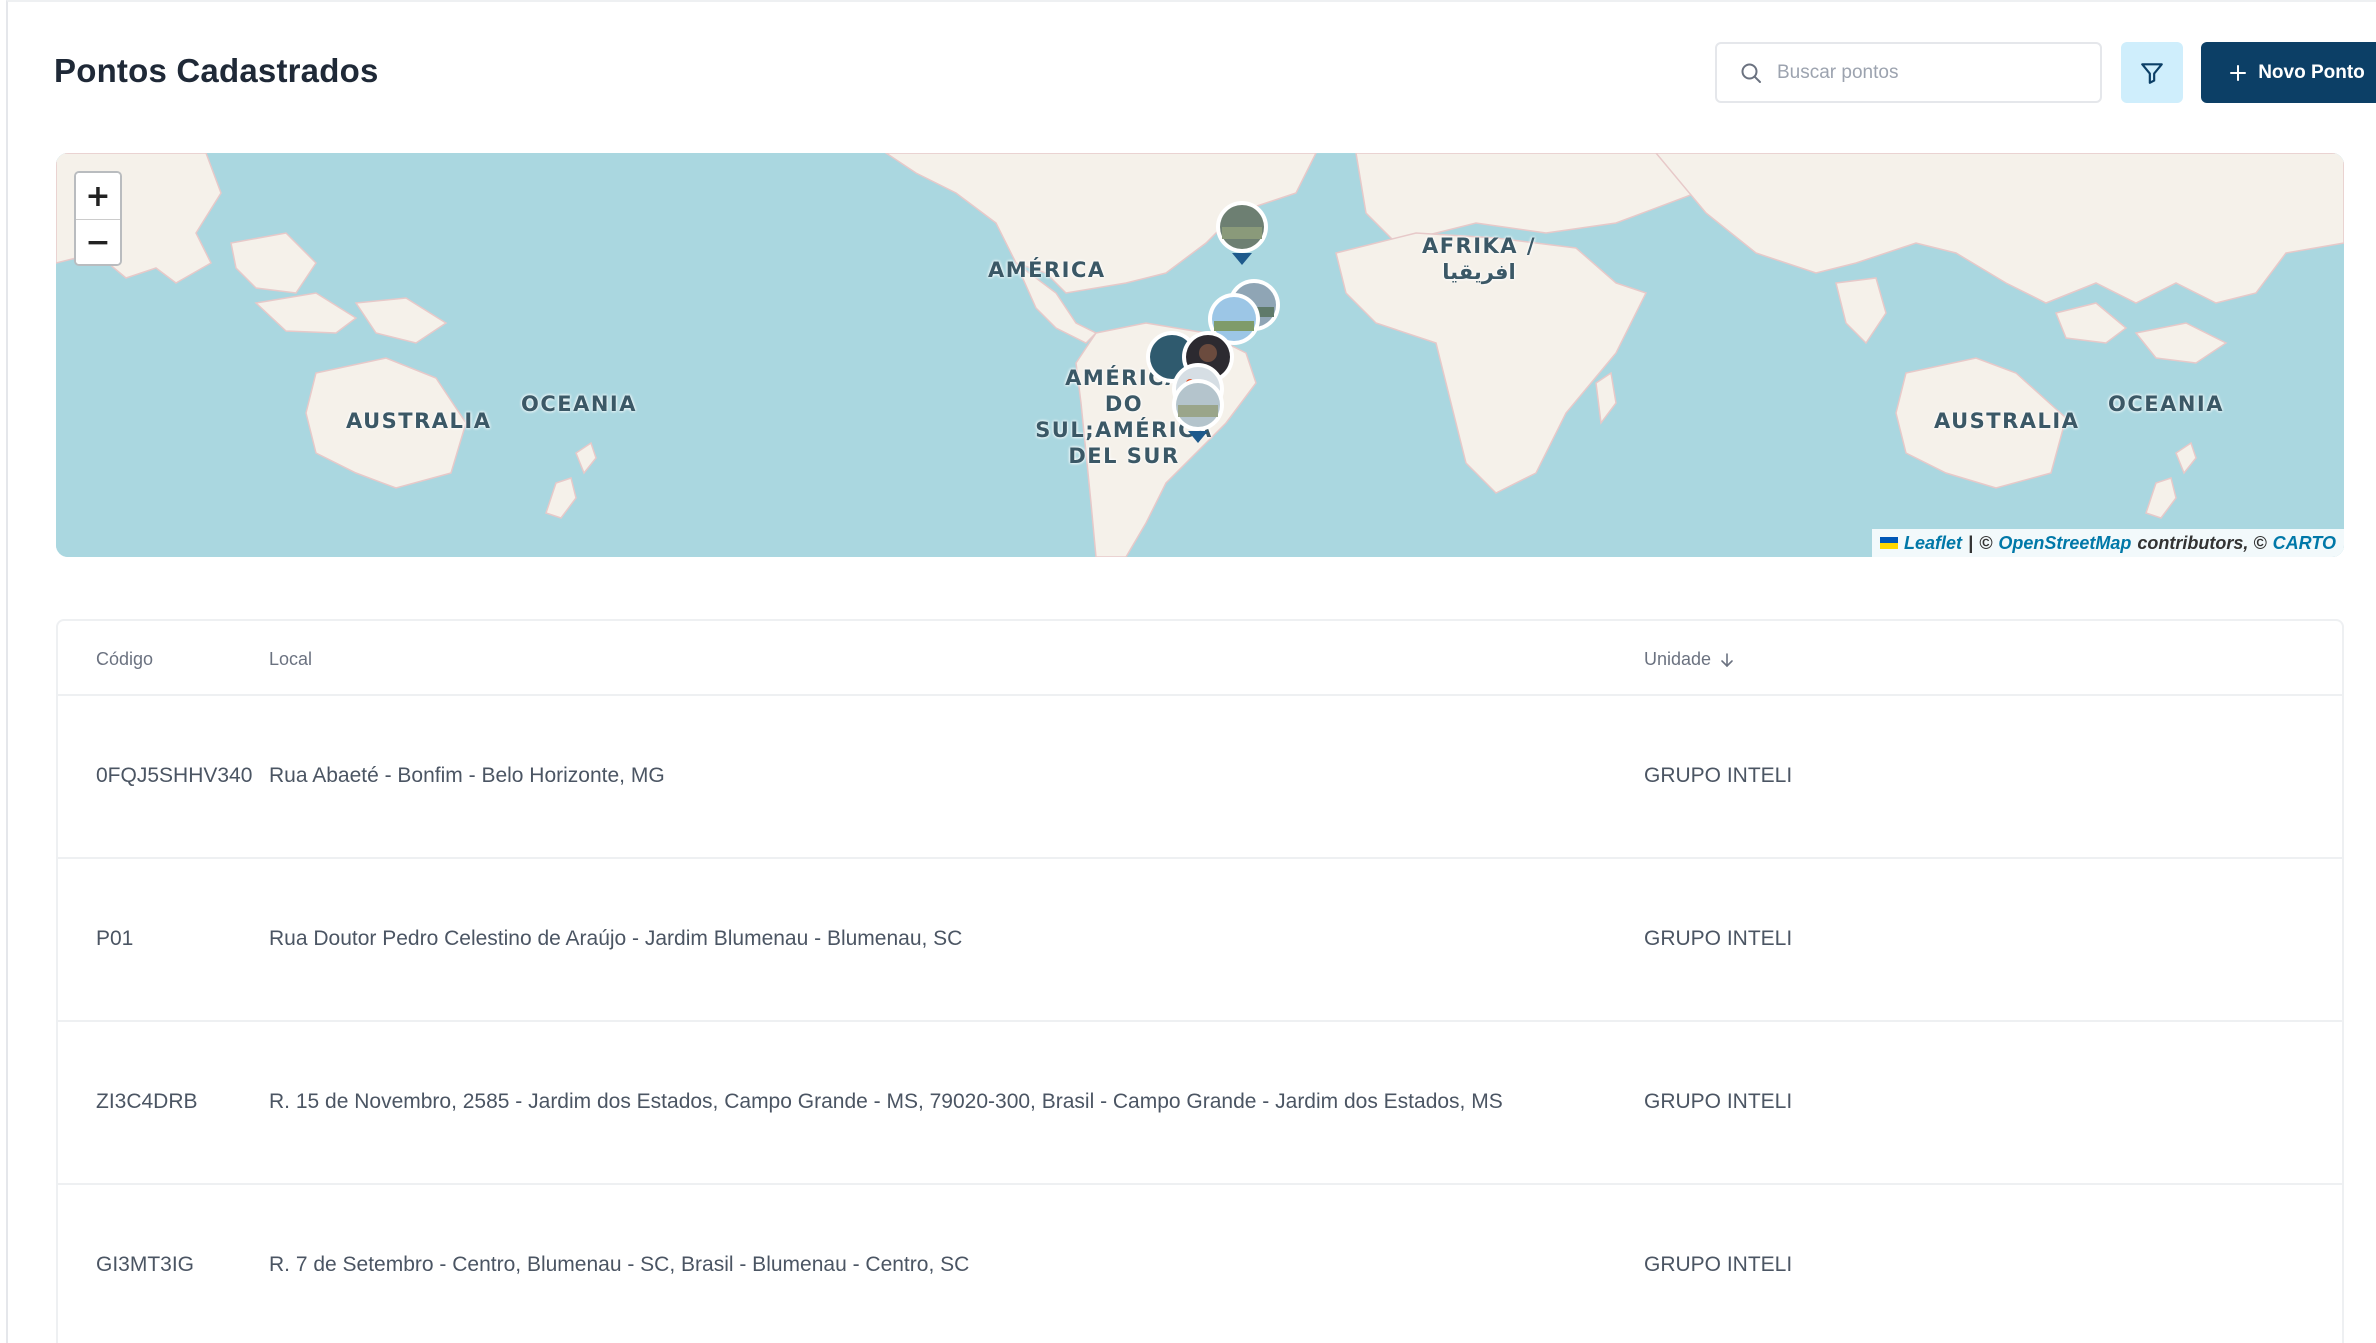  Describe the element at coordinates (2202, 542) in the screenshot. I see `attribution-contributors: contributors, ©` at that location.